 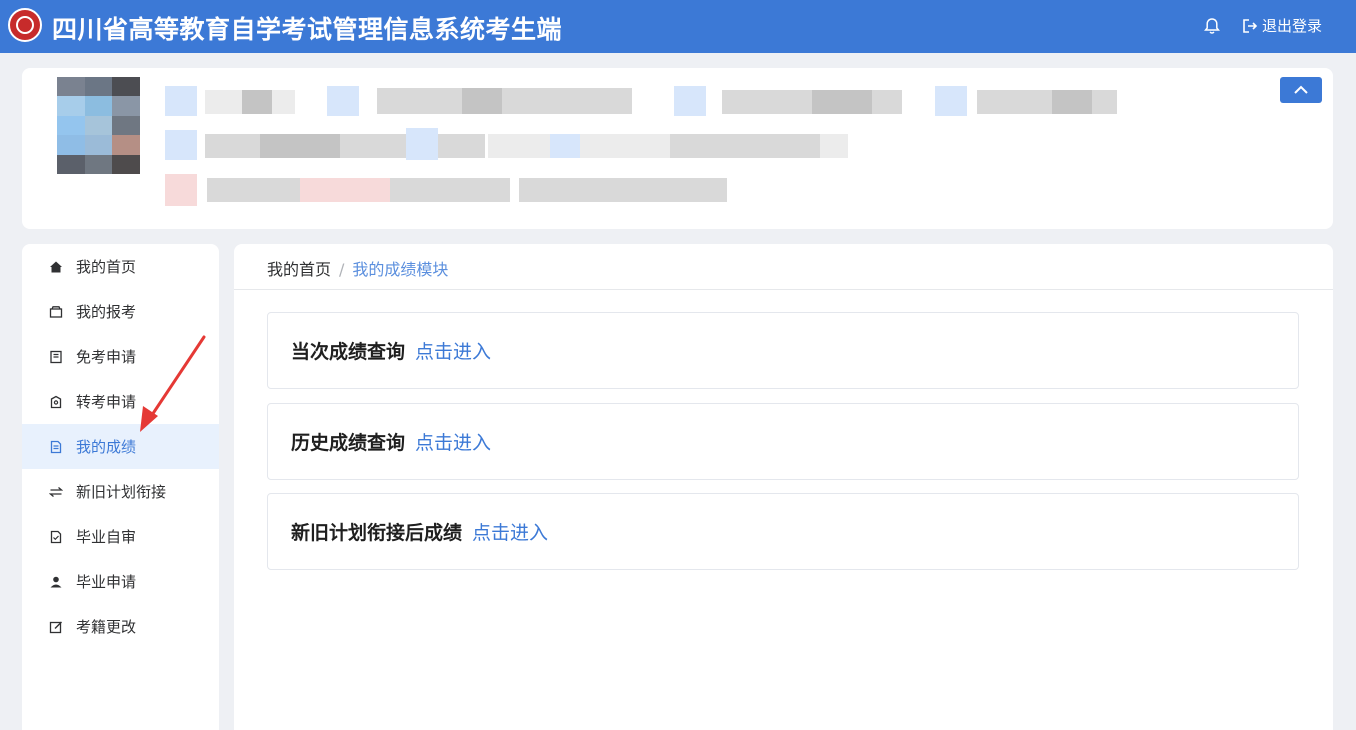 I want to click on sidebar-item-graduation-application: 毕业申请, so click(x=120, y=581).